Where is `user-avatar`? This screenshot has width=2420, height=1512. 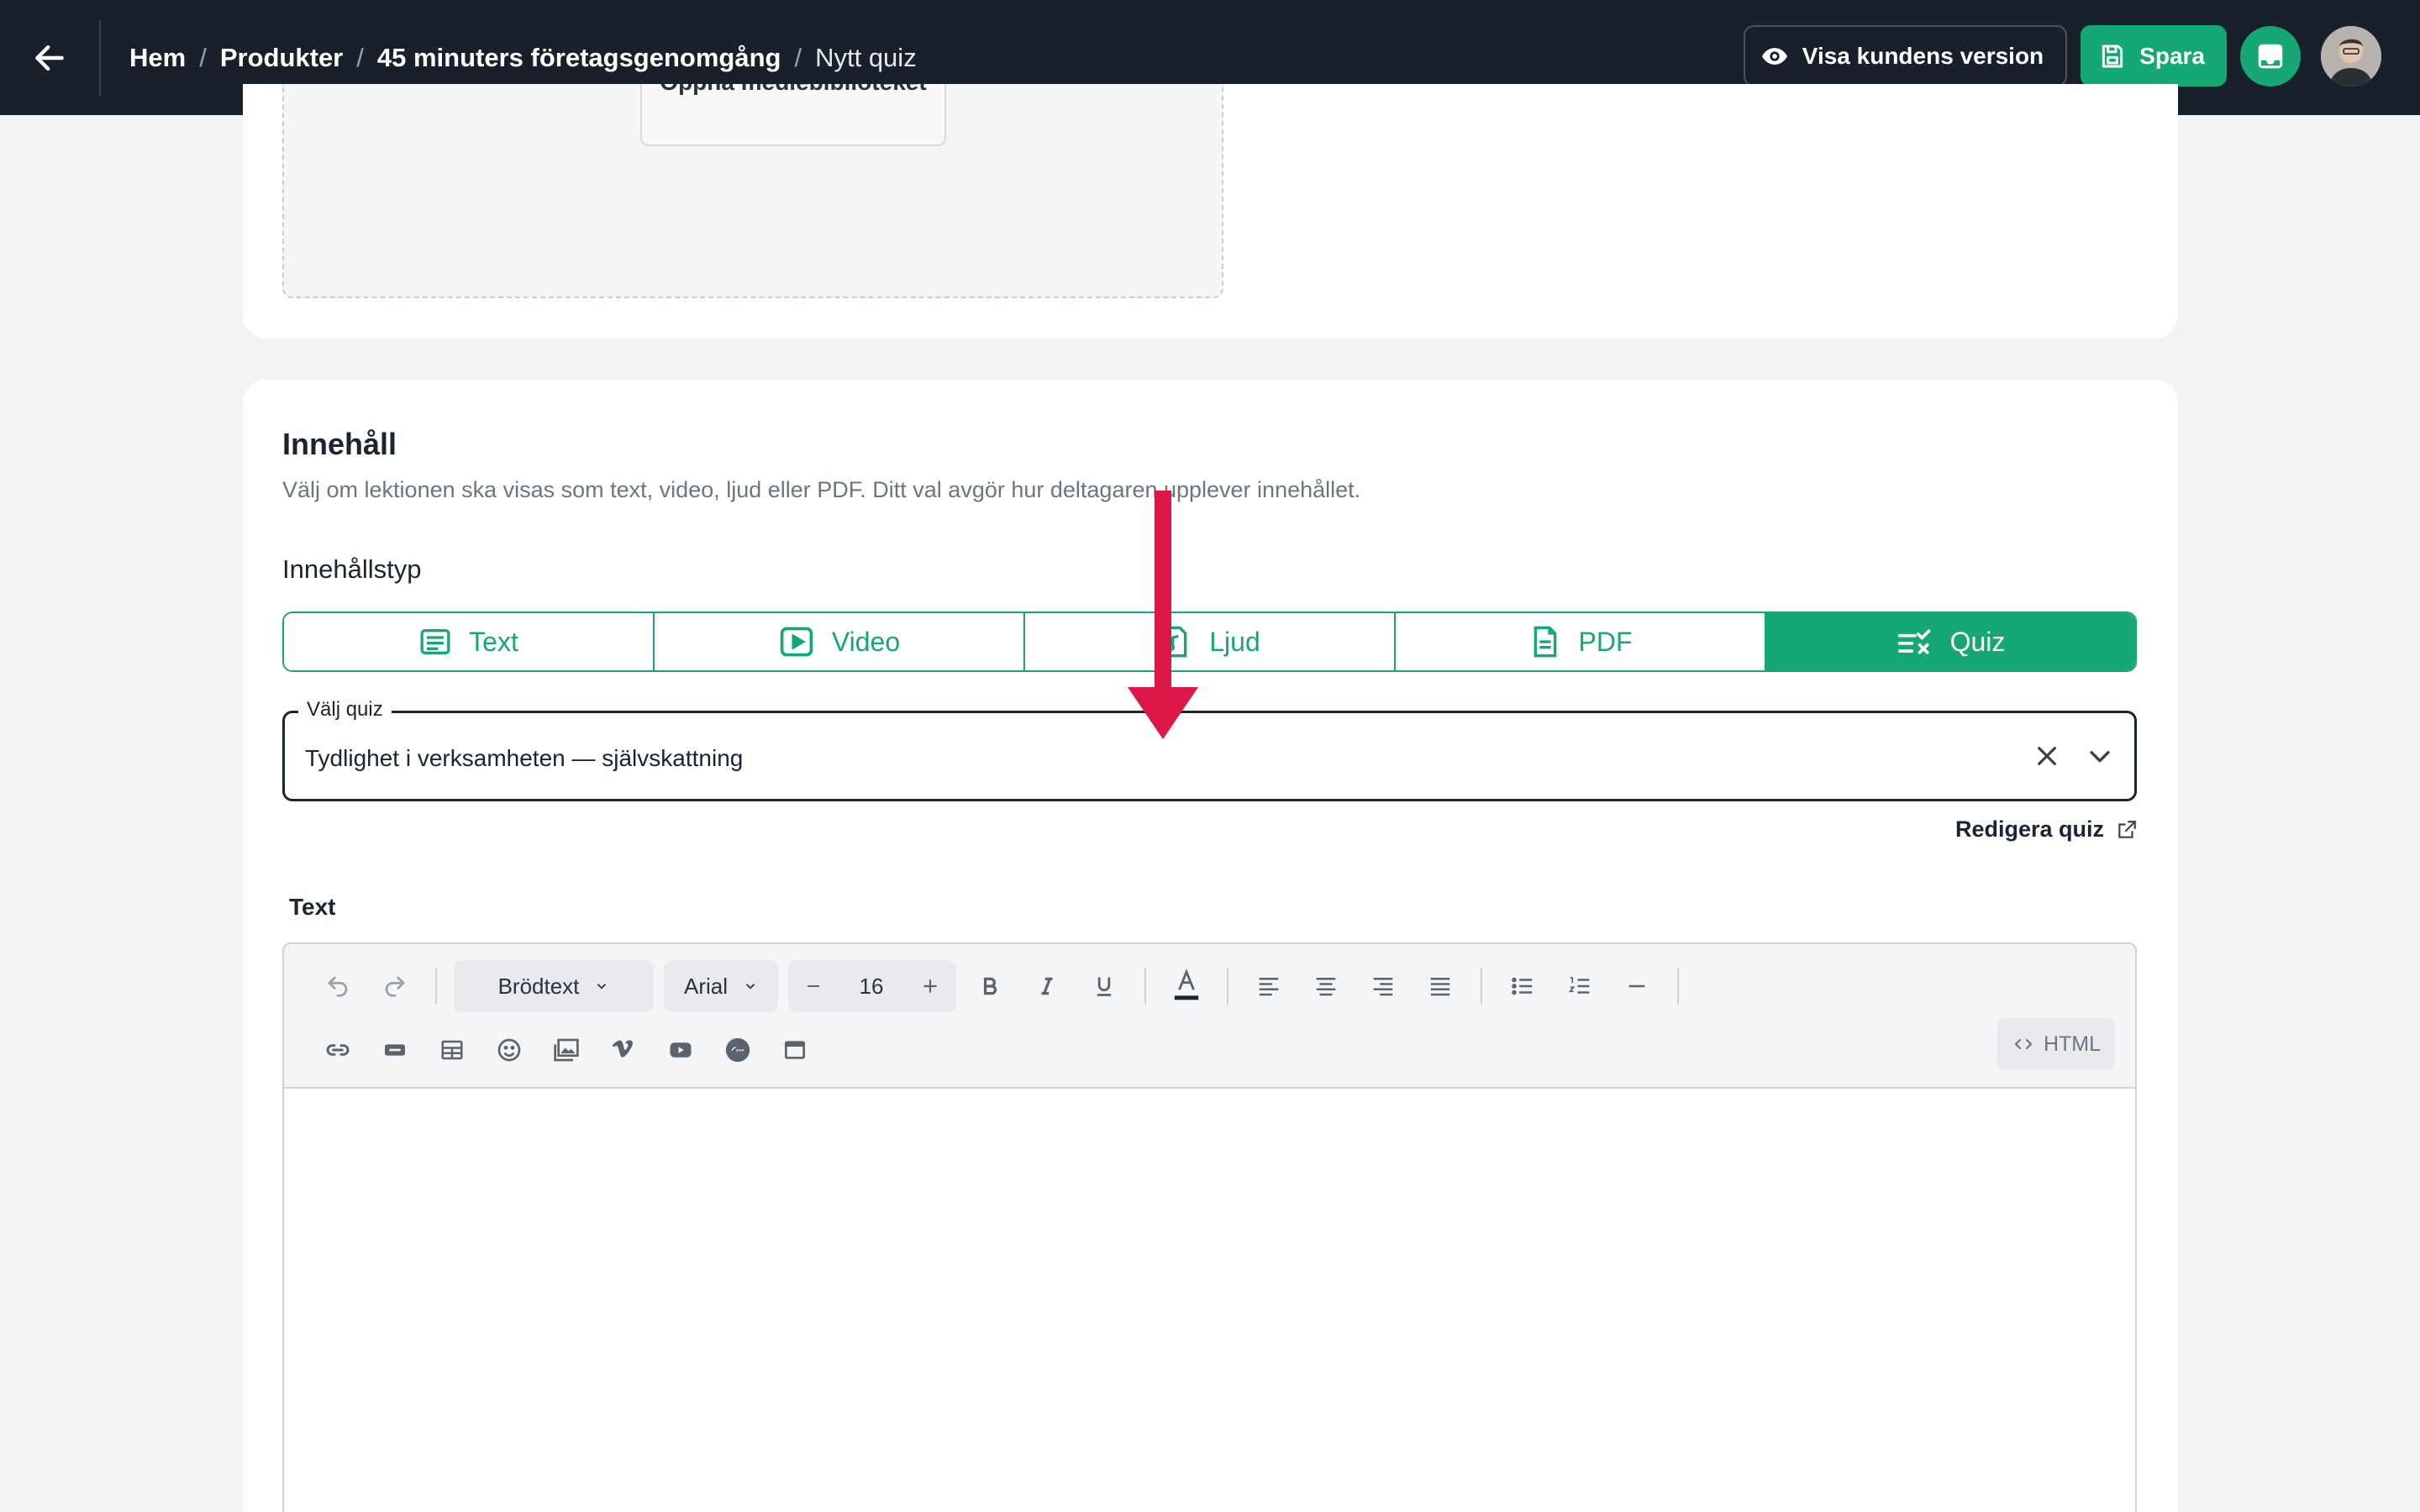 user-avatar is located at coordinates (2351, 56).